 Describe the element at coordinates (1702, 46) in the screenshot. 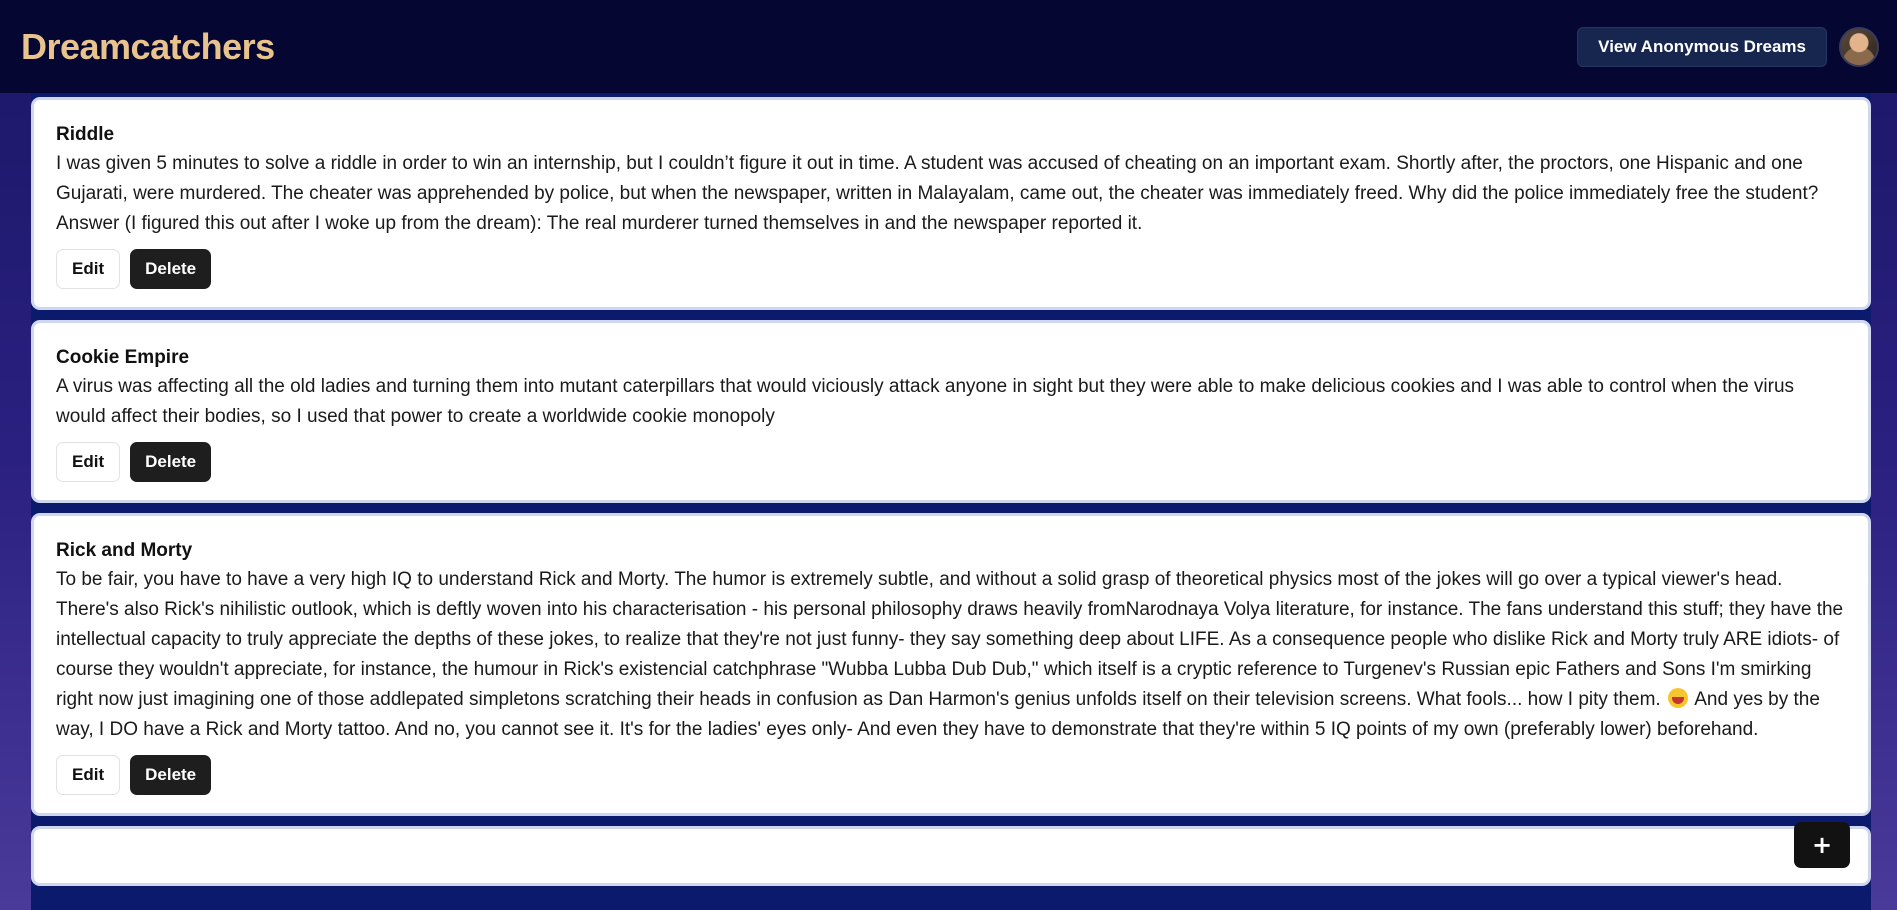

I see `view-anonymous-dreams-button: View Anonymous Dreams` at that location.